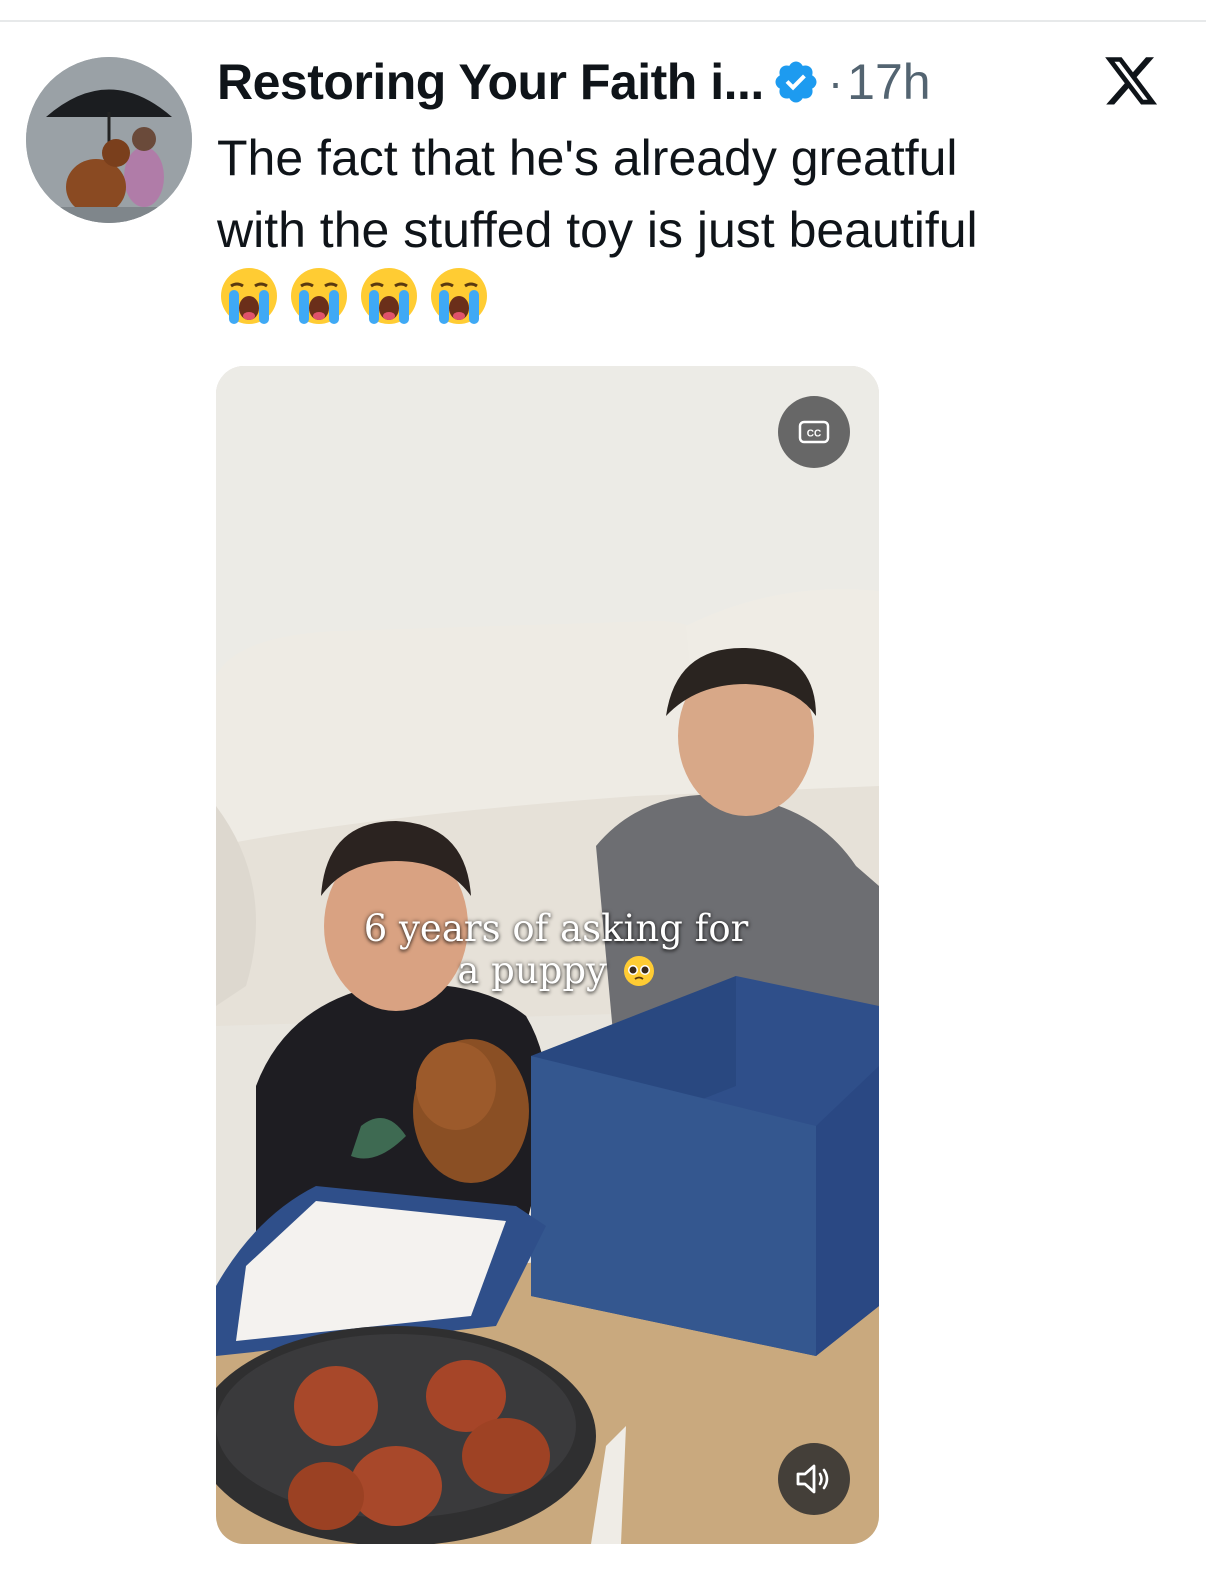 This screenshot has width=1206, height=1590. I want to click on video-caption: 6 years of asking for a puppy, so click(556, 950).